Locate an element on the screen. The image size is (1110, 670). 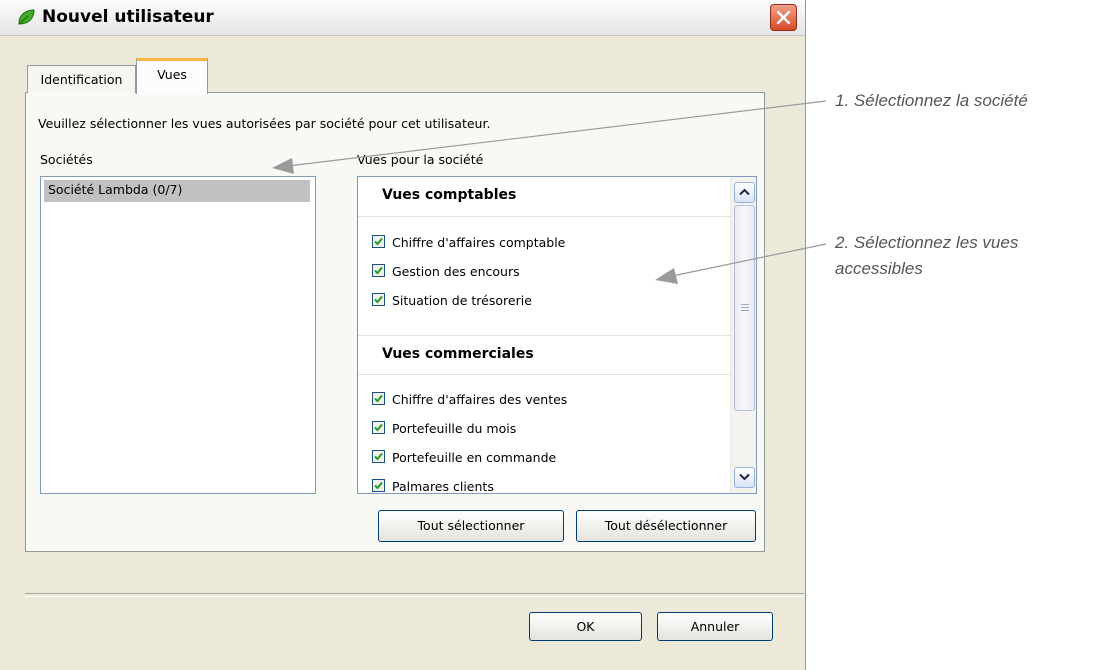
annotation-step2: 2. Sélectionnez les vues accessibles is located at coordinates (927, 255).